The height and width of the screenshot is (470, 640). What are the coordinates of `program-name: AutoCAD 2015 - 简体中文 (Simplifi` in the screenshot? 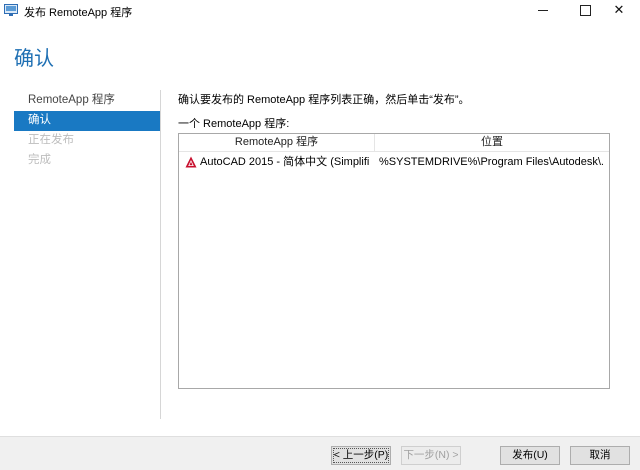 It's located at (285, 162).